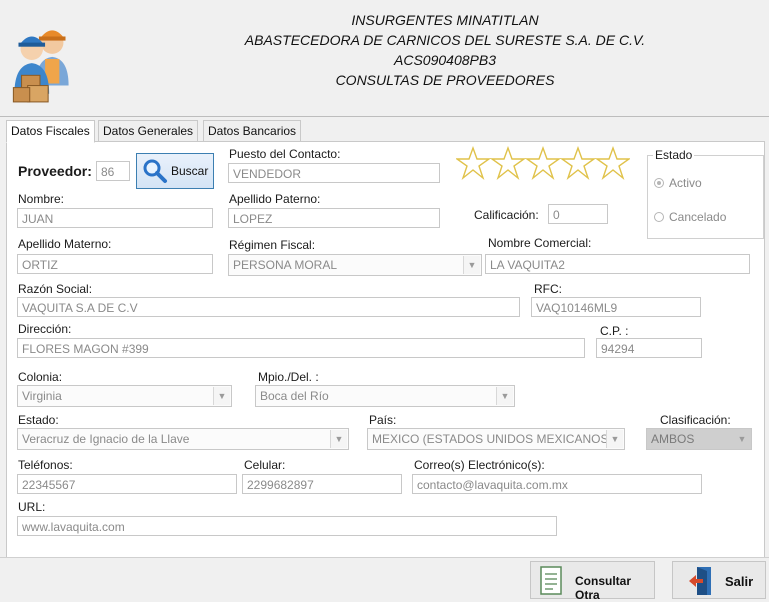  What do you see at coordinates (40, 66) in the screenshot?
I see `logo` at bounding box center [40, 66].